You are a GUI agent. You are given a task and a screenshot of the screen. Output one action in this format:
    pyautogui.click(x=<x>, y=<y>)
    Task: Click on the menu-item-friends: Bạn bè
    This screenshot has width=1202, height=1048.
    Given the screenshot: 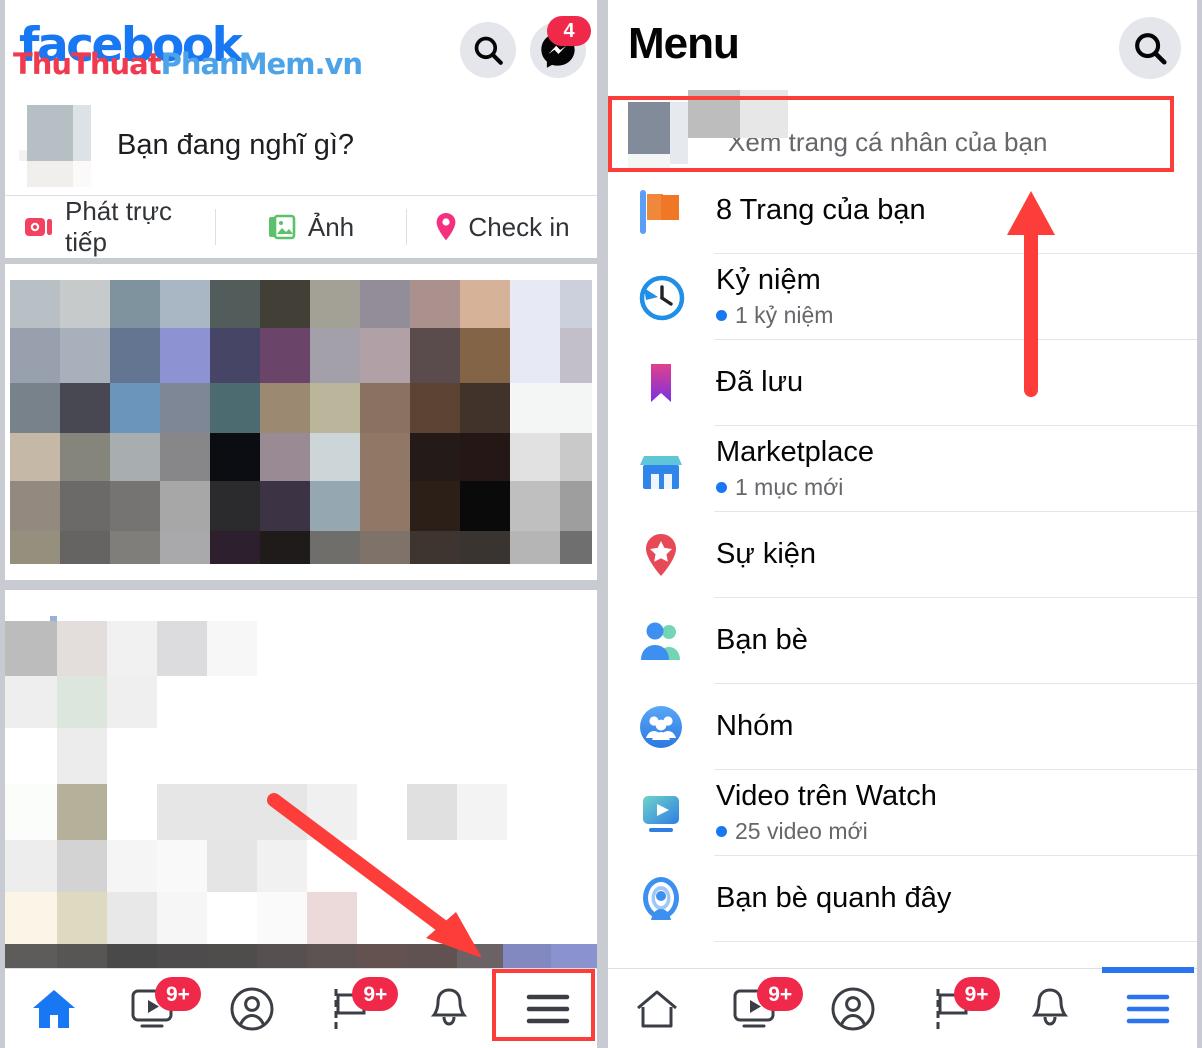 What is the action you would take?
    pyautogui.click(x=902, y=640)
    